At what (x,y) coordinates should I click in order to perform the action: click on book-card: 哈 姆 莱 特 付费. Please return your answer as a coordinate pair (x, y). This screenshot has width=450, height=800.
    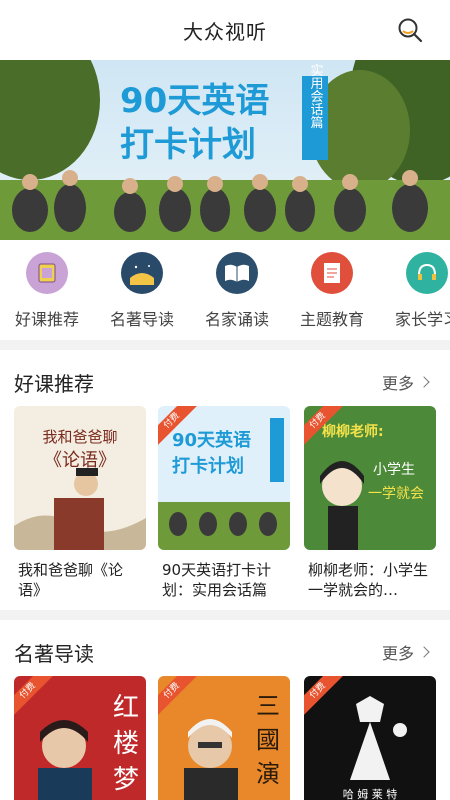
    Looking at the image, I should click on (370, 738).